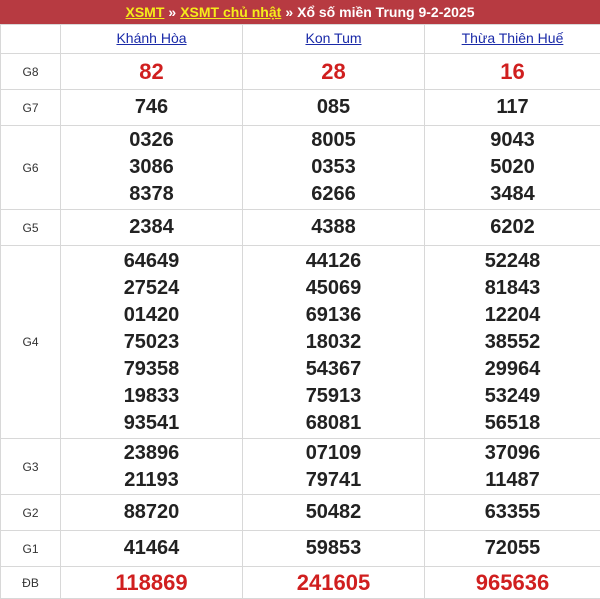 The image size is (600, 599). I want to click on prize-number: 5020, so click(512, 167).